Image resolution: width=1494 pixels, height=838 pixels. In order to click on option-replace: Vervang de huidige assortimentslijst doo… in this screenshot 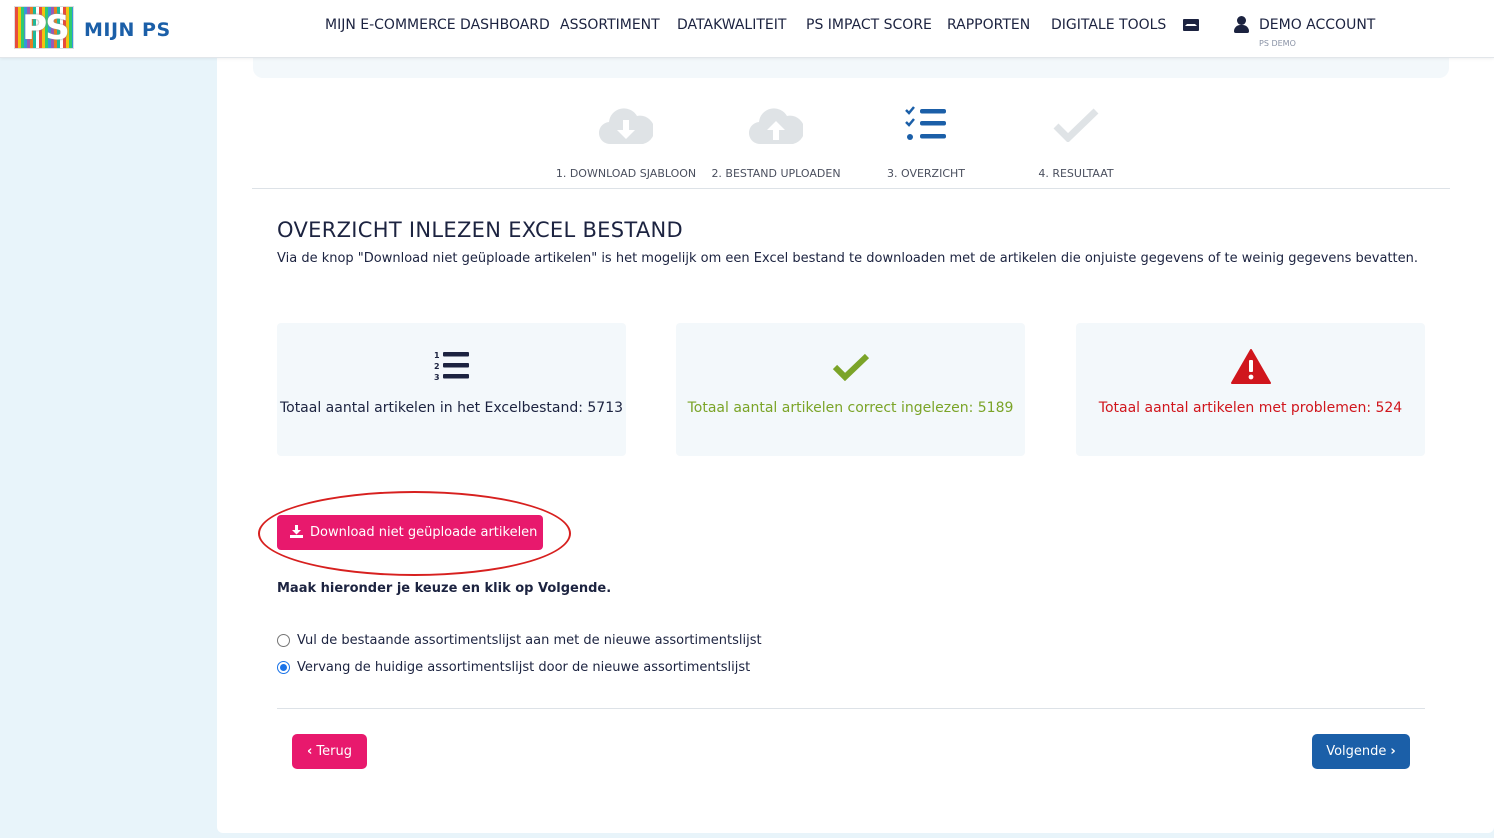, I will do `click(513, 667)`.